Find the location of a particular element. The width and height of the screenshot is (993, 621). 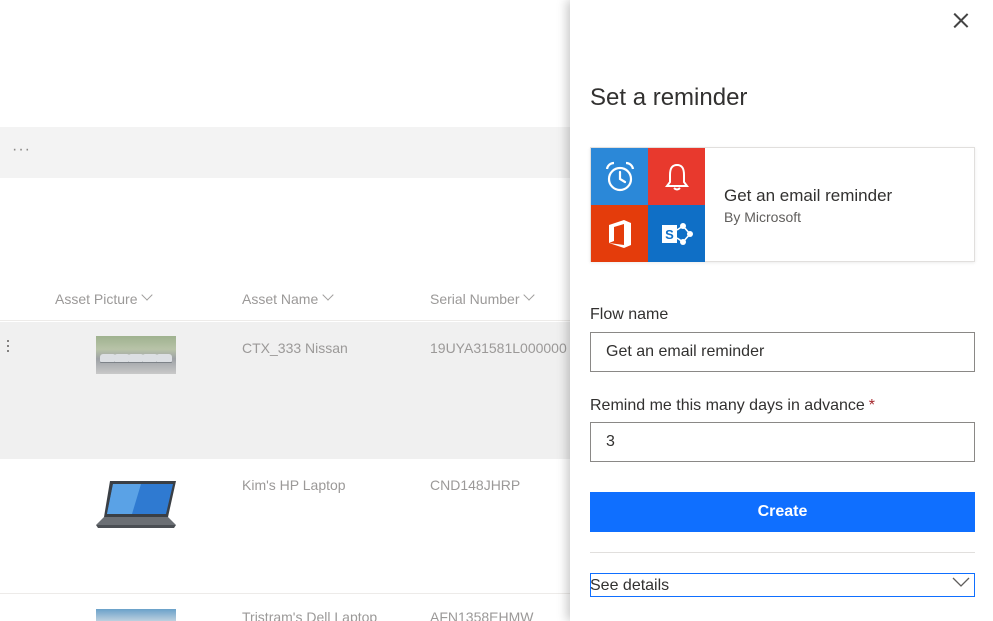

section-divider is located at coordinates (782, 552).